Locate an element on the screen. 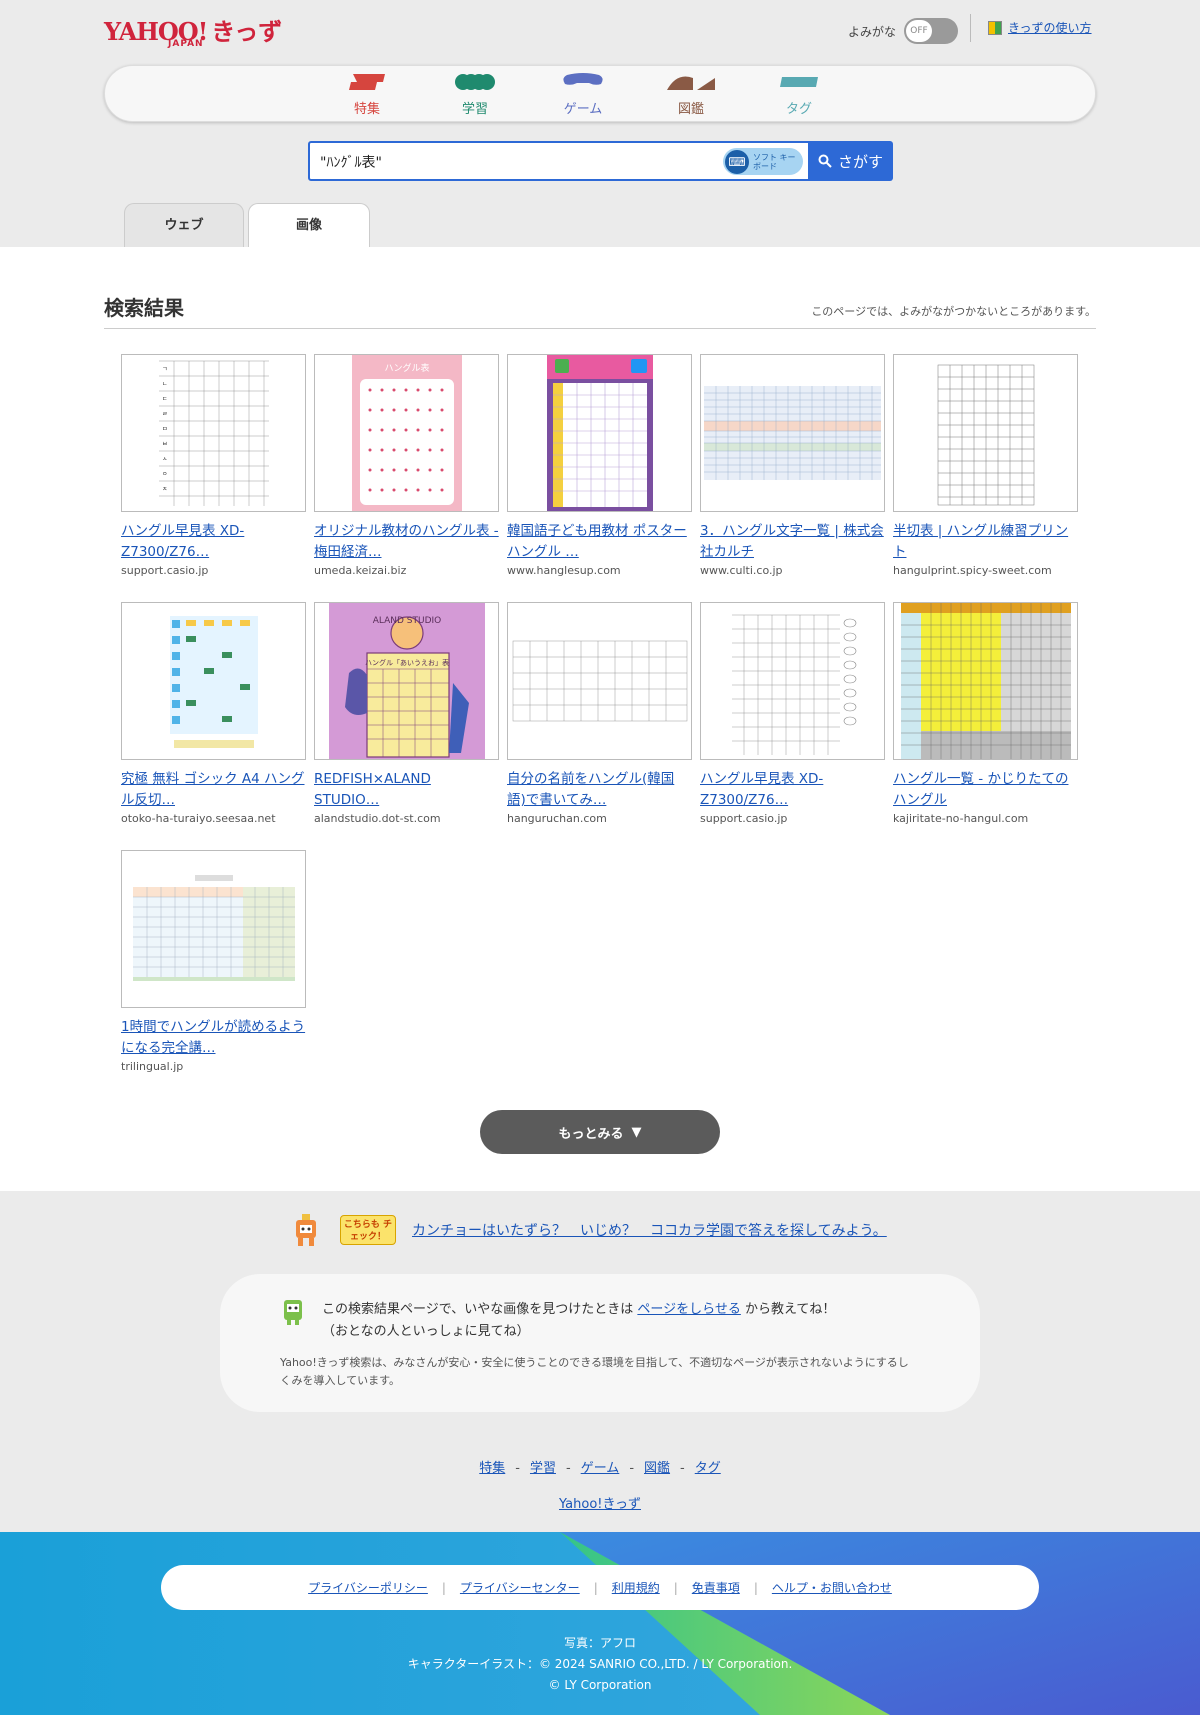 The height and width of the screenshot is (1715, 1200). yomigana-toggle: OFF is located at coordinates (931, 31).